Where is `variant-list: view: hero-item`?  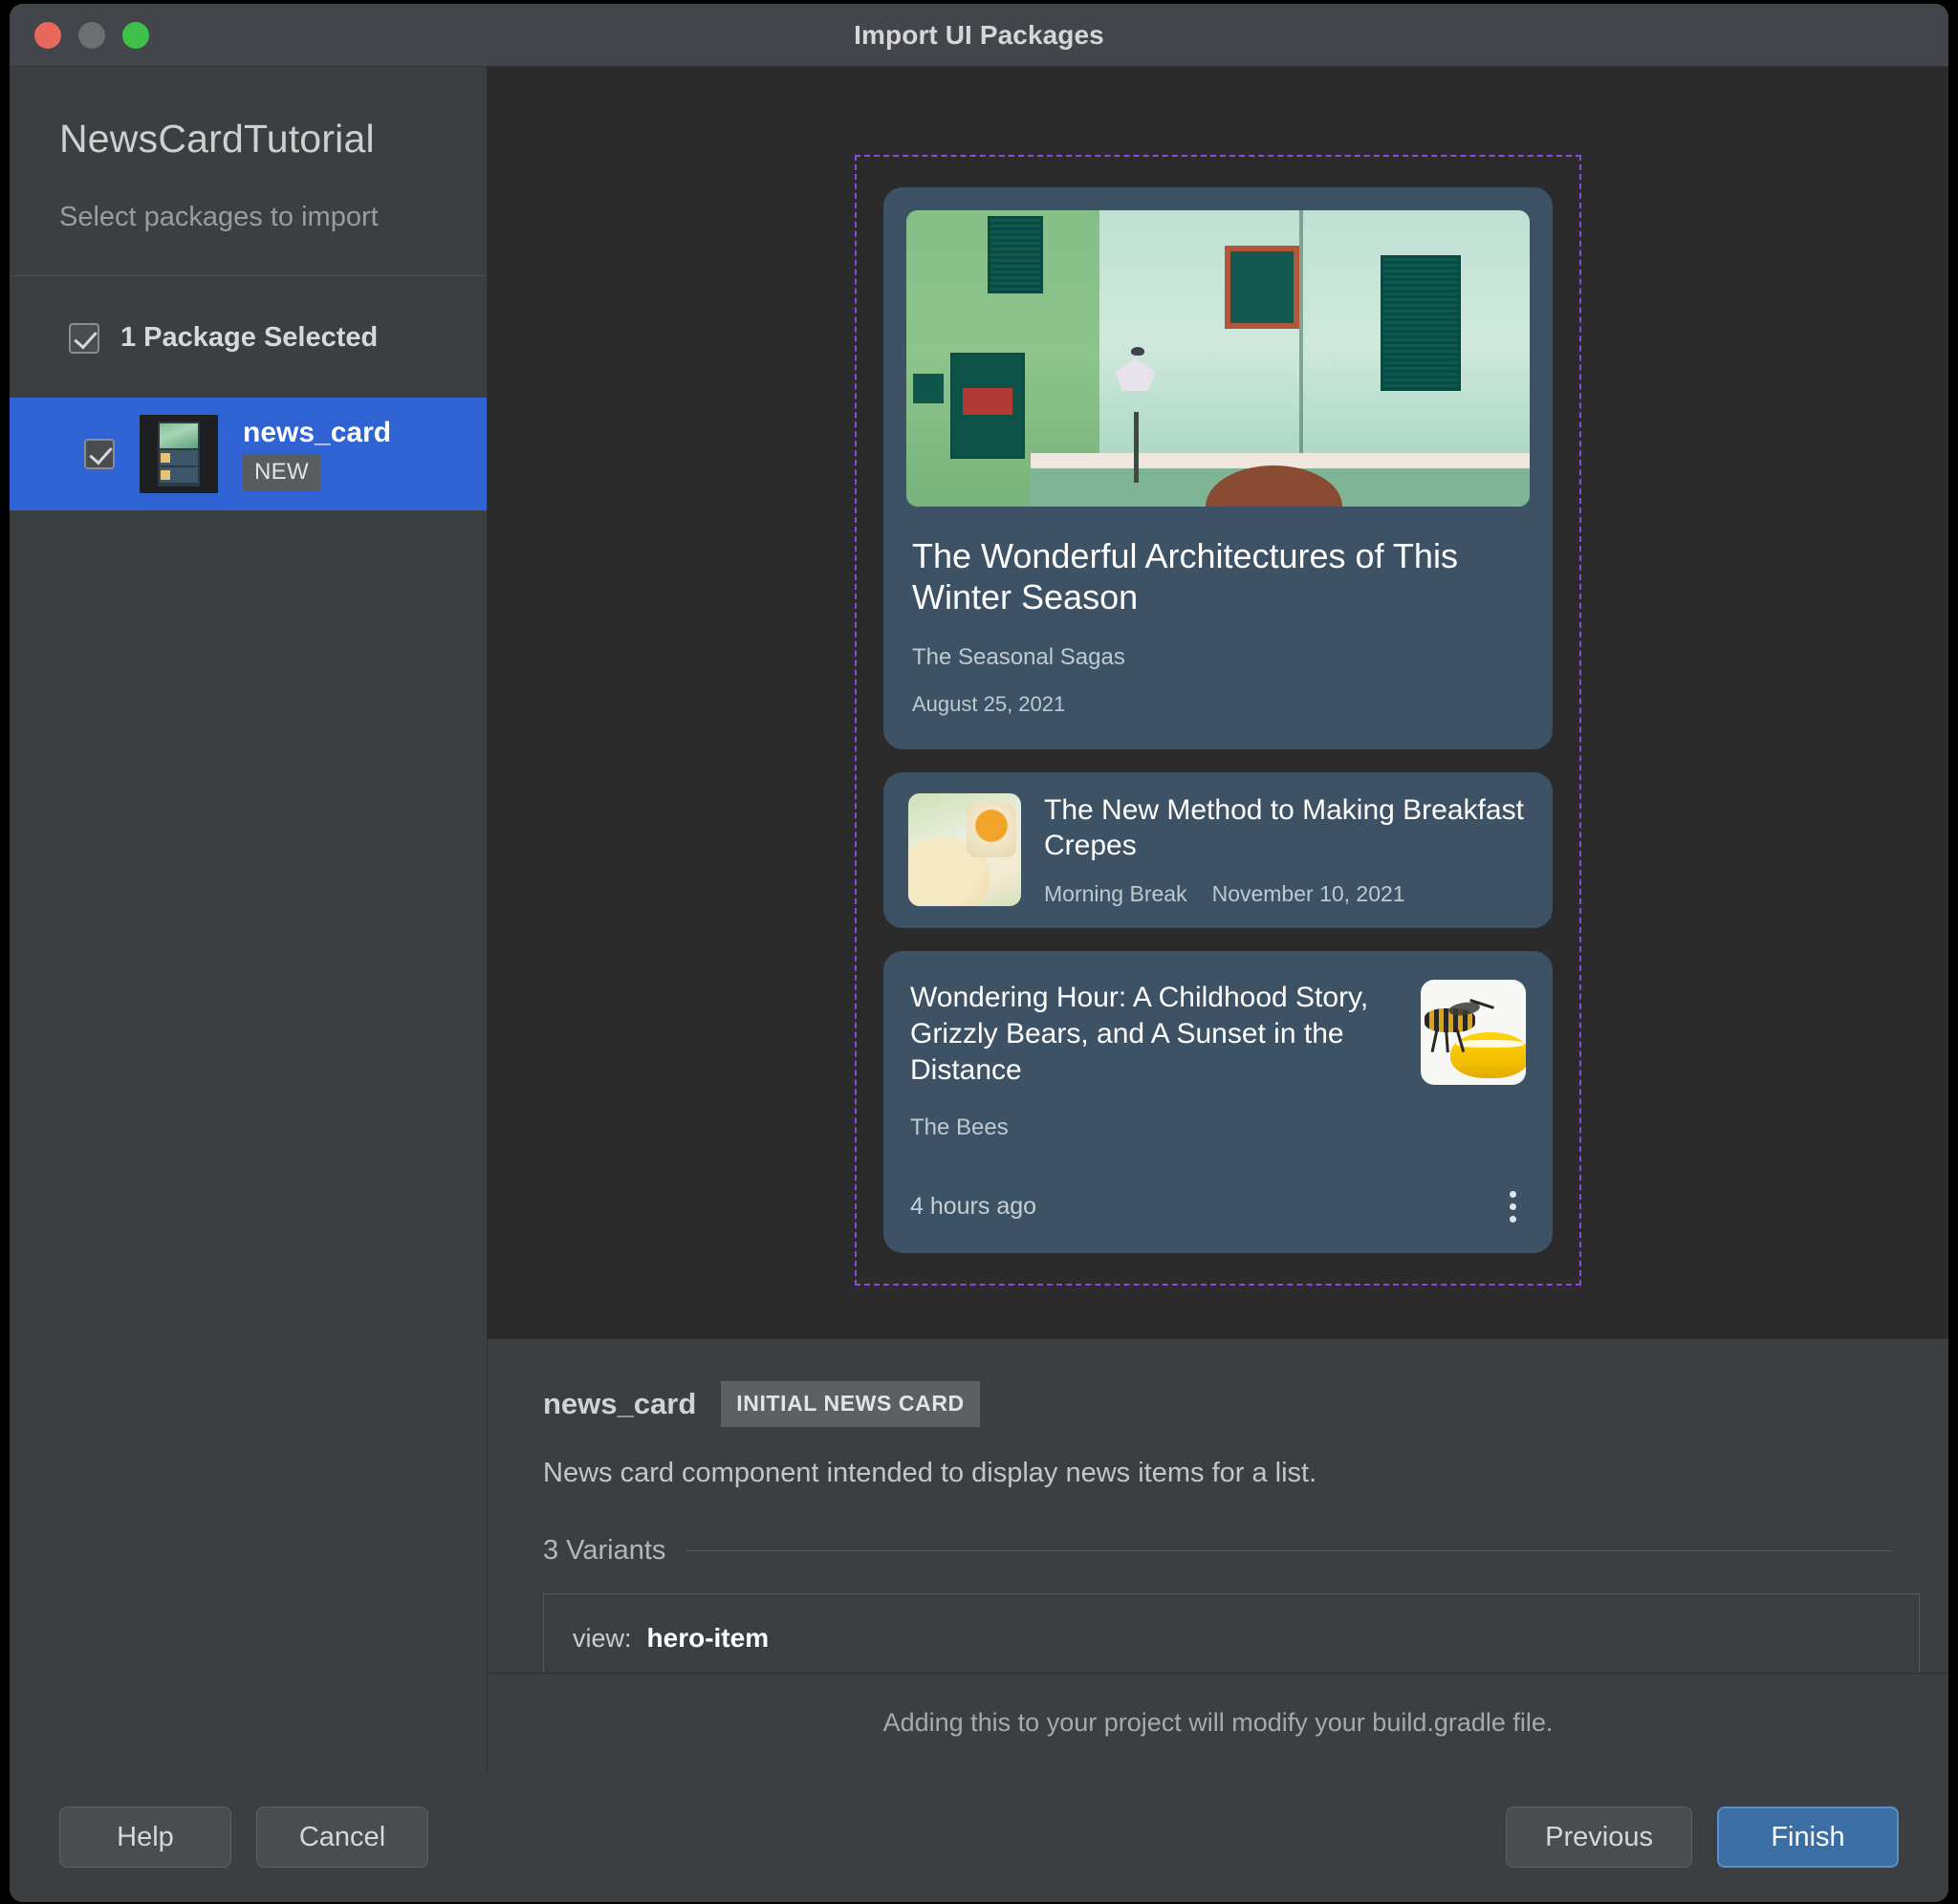
variant-list: view: hero-item is located at coordinates (1231, 1633).